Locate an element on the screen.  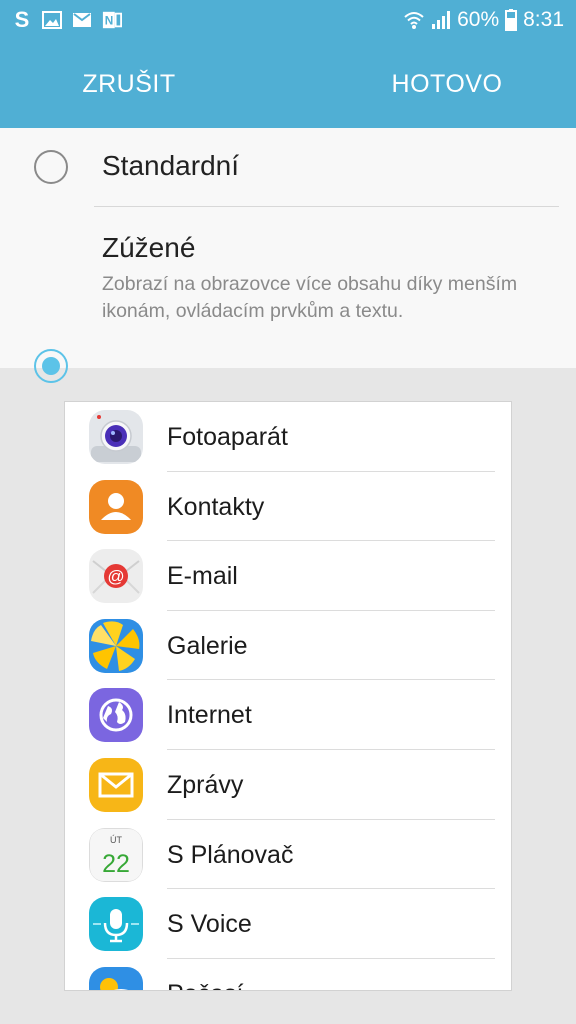
battery-percent: 60% is located at coordinates (478, 19).